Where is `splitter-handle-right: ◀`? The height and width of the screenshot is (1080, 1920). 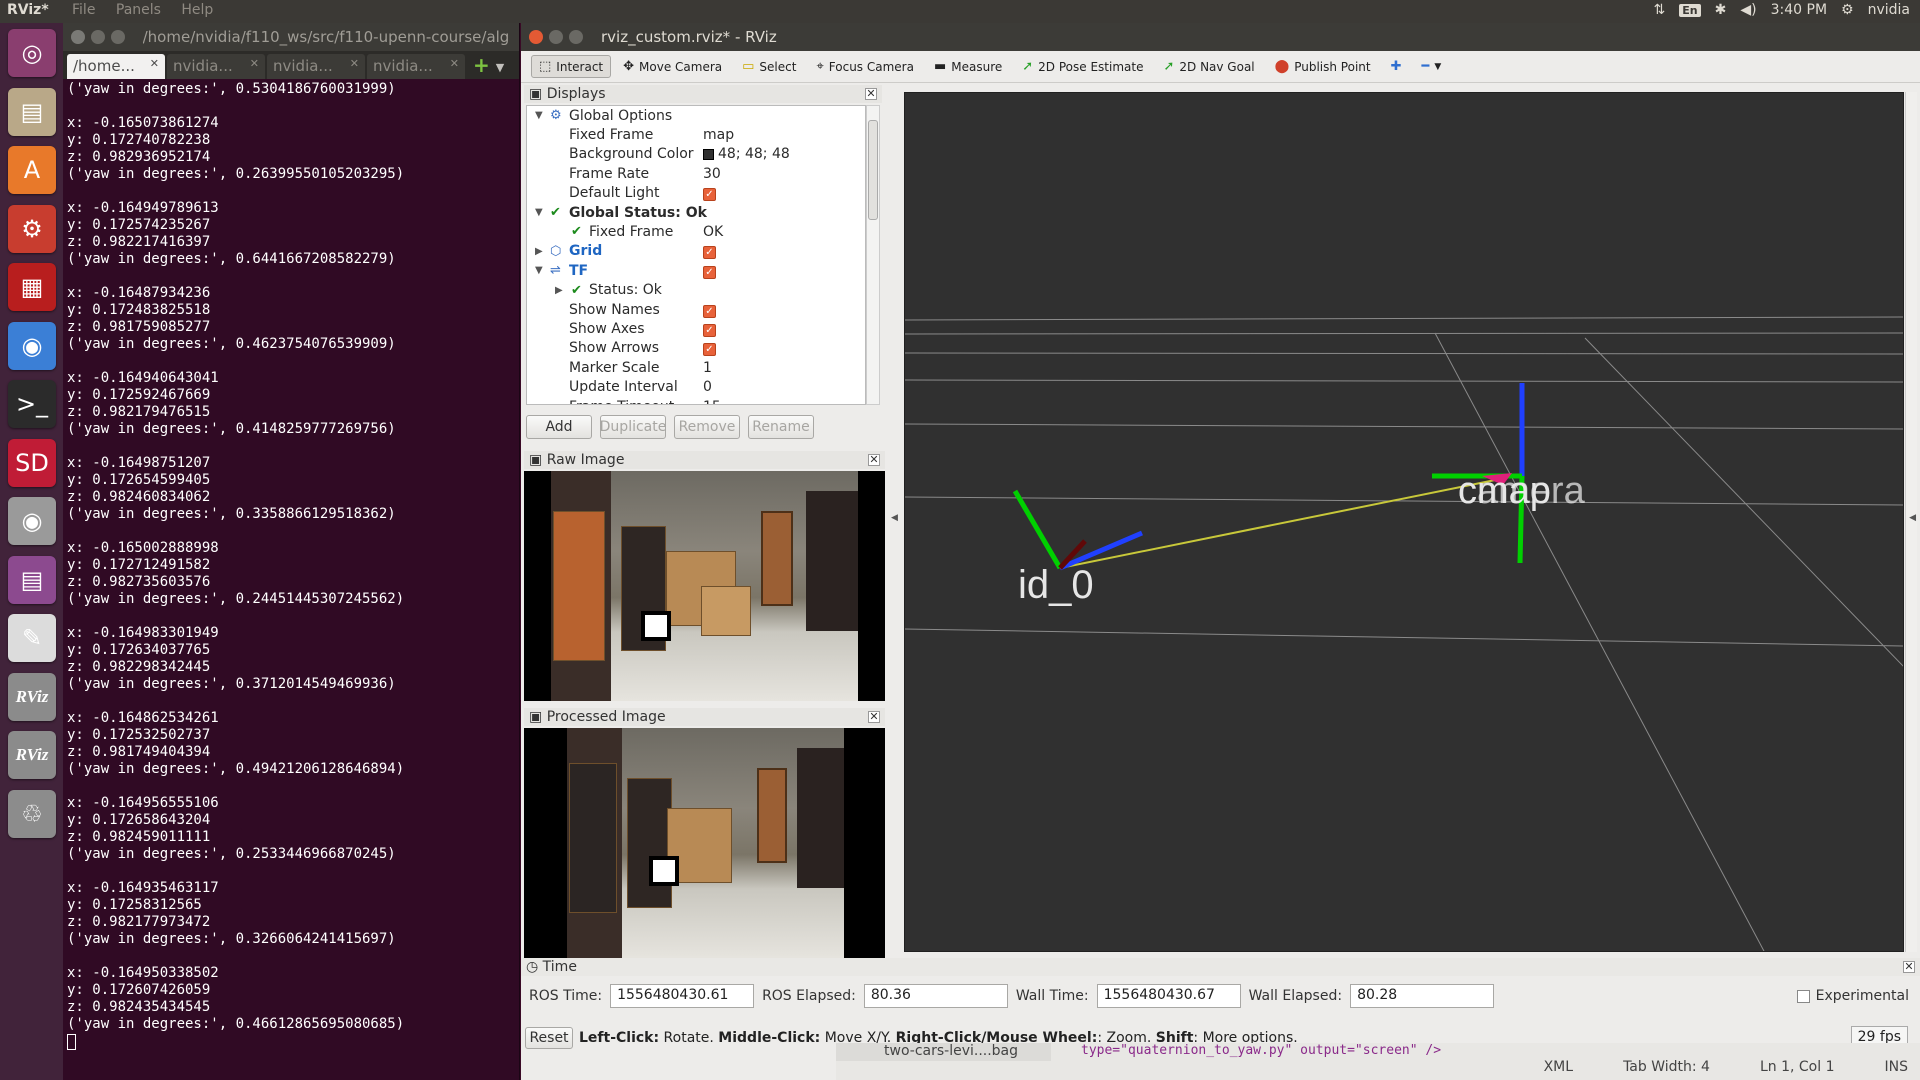
splitter-handle-right: ◀ is located at coordinates (1912, 518).